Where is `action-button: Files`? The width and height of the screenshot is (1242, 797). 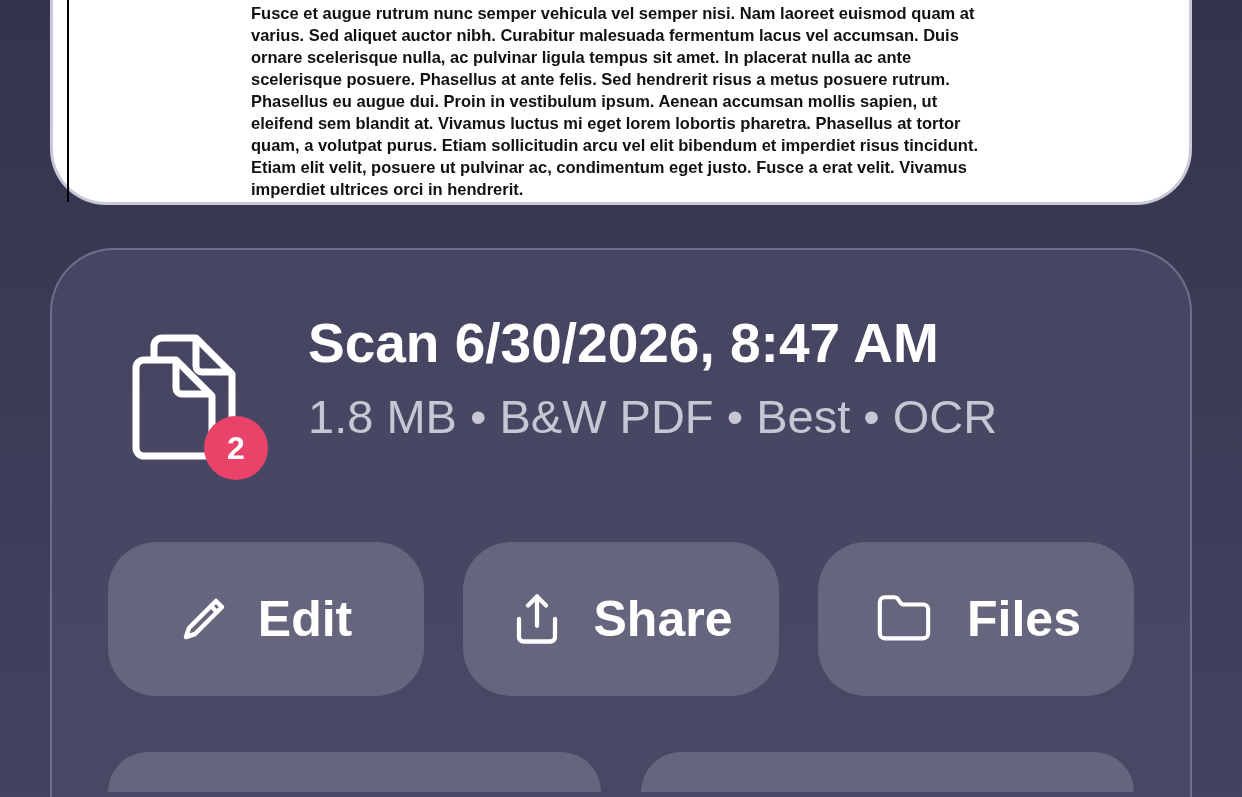 action-button: Files is located at coordinates (976, 619).